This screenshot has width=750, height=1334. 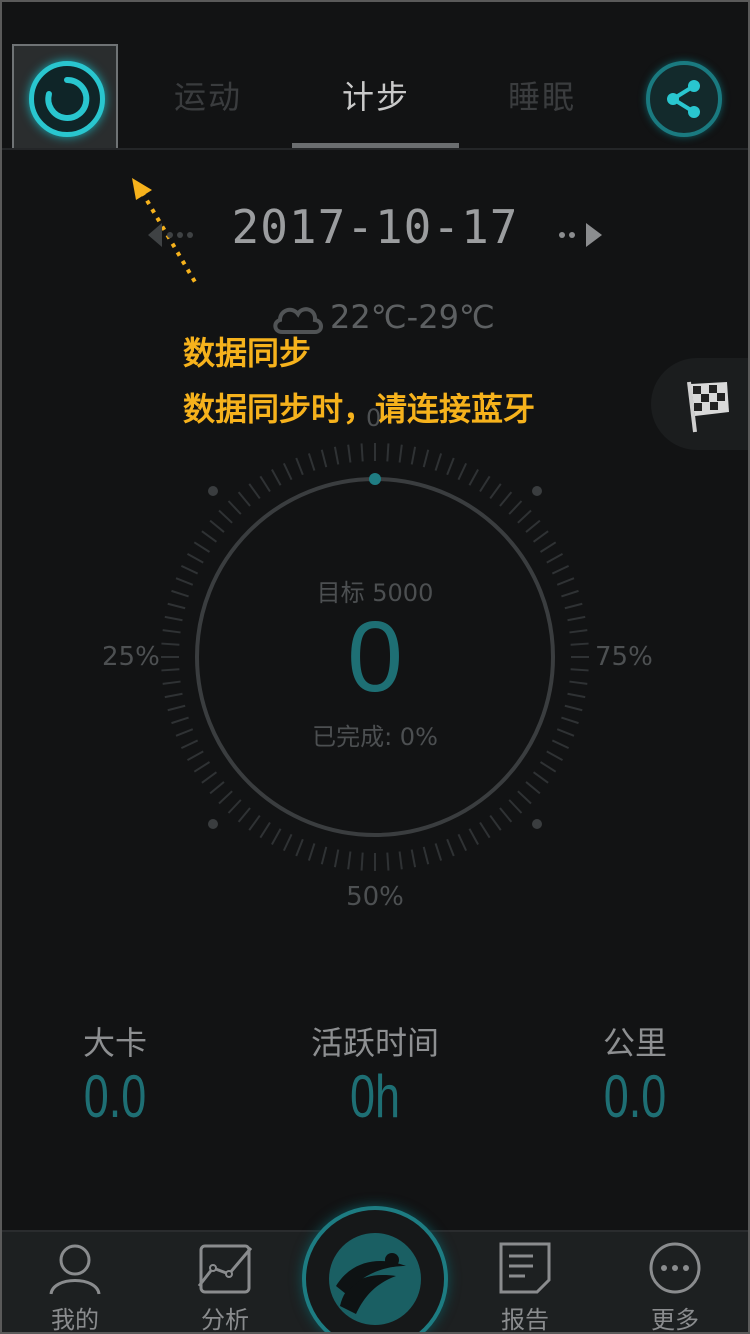 I want to click on nav-label-mine: 我的, so click(x=75, y=1320).